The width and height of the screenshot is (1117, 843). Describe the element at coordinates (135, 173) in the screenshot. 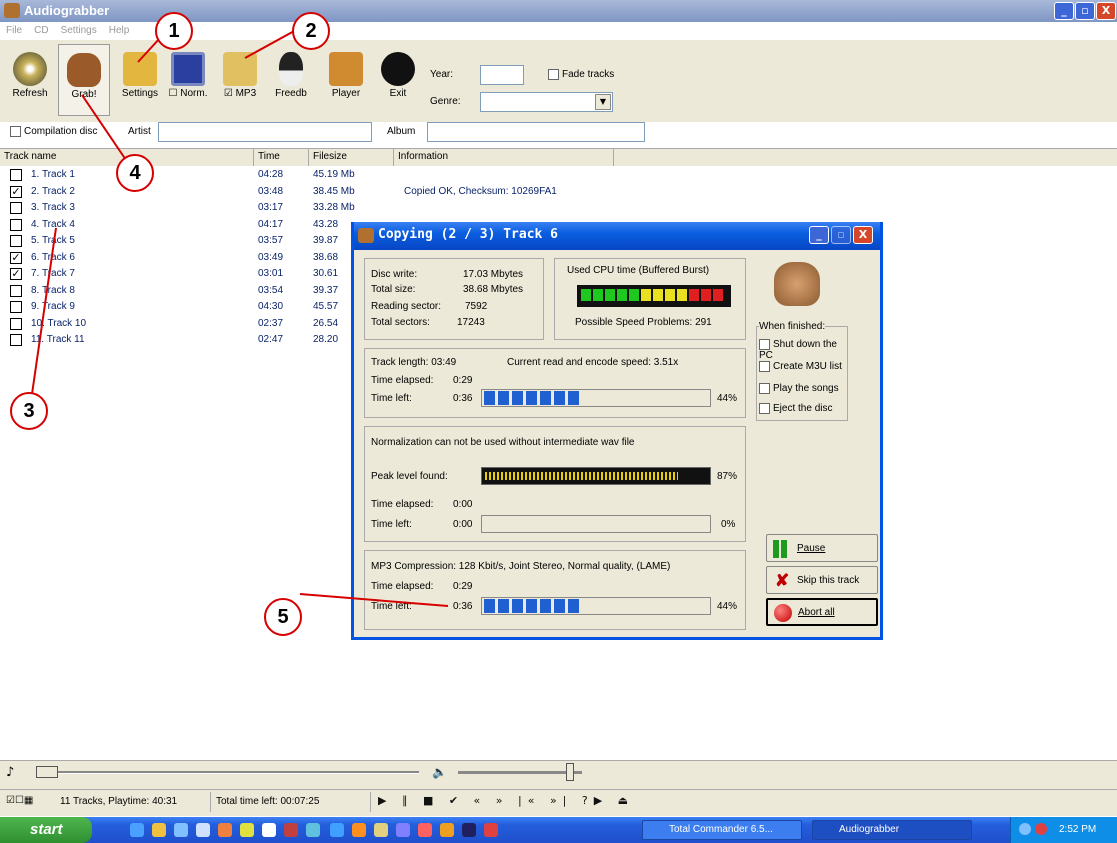

I see `annotation-4: 4` at that location.